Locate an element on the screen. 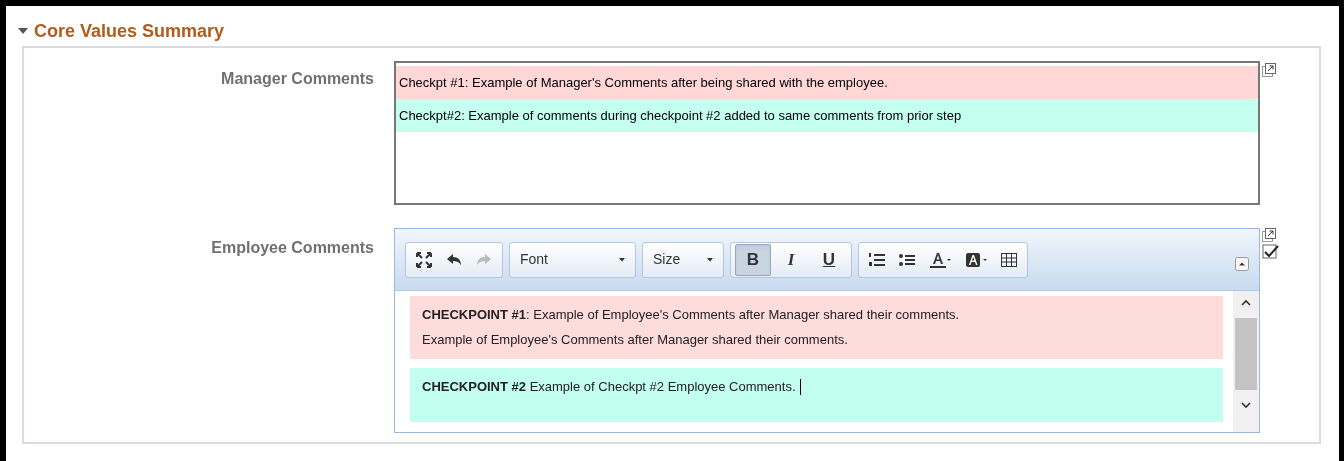 Image resolution: width=1344 pixels, height=461 pixels. format-button: U is located at coordinates (829, 259).